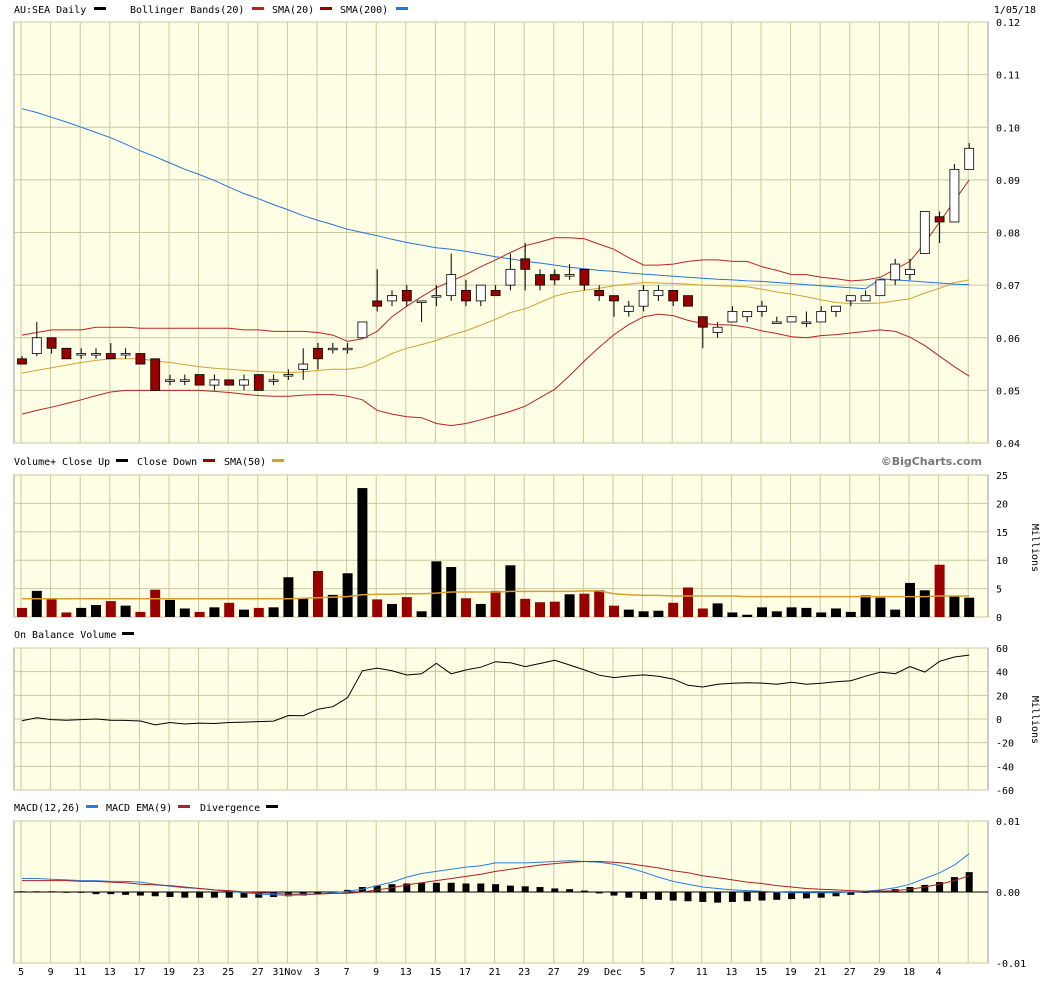 The width and height of the screenshot is (1045, 981). I want to click on obv-y-tick-label: 0, so click(999, 720).